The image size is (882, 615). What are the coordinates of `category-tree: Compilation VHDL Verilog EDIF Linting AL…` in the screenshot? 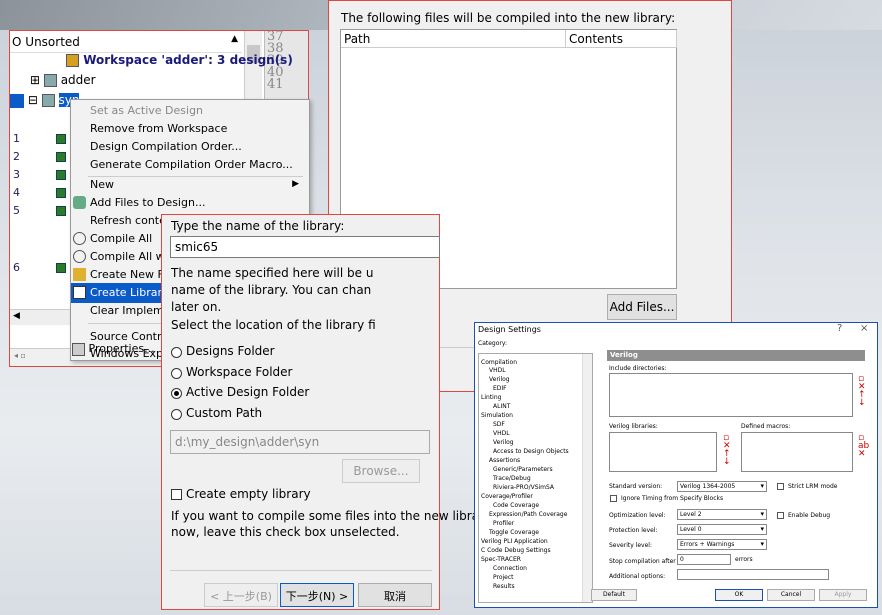 It's located at (535, 478).